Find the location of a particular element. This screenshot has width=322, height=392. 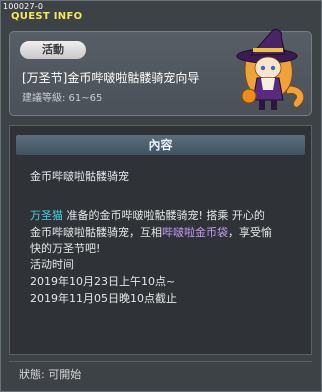

witch-girl-sprite-icon is located at coordinates (270, 69).